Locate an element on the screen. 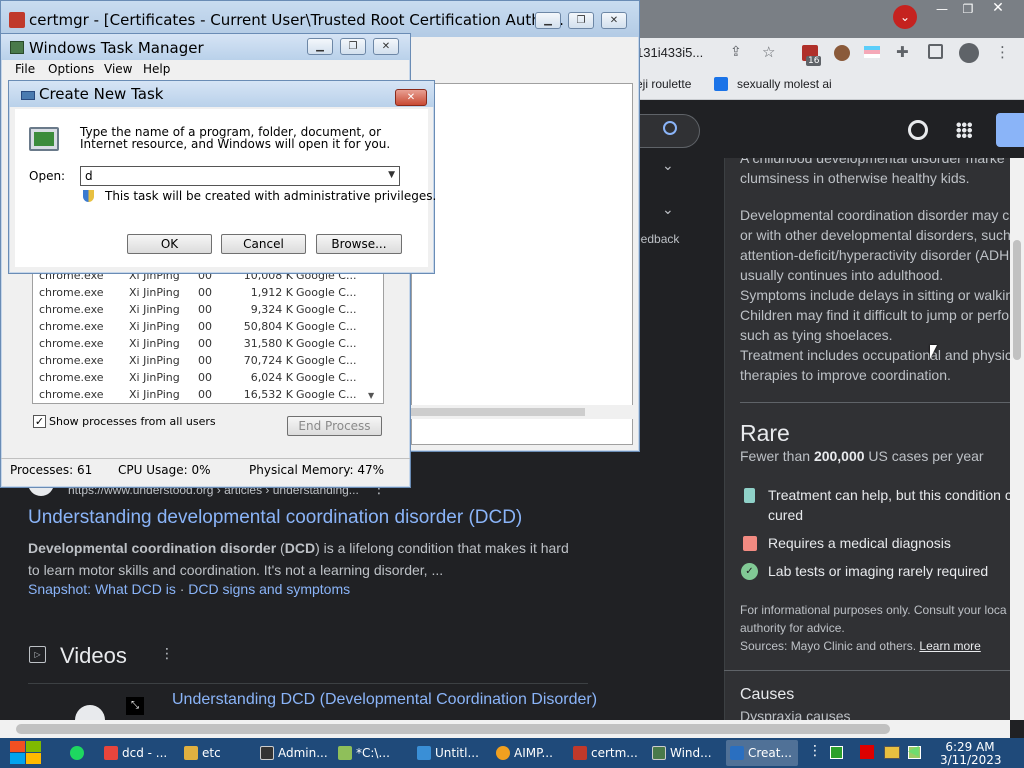  settings-gear-icon is located at coordinates (918, 130).